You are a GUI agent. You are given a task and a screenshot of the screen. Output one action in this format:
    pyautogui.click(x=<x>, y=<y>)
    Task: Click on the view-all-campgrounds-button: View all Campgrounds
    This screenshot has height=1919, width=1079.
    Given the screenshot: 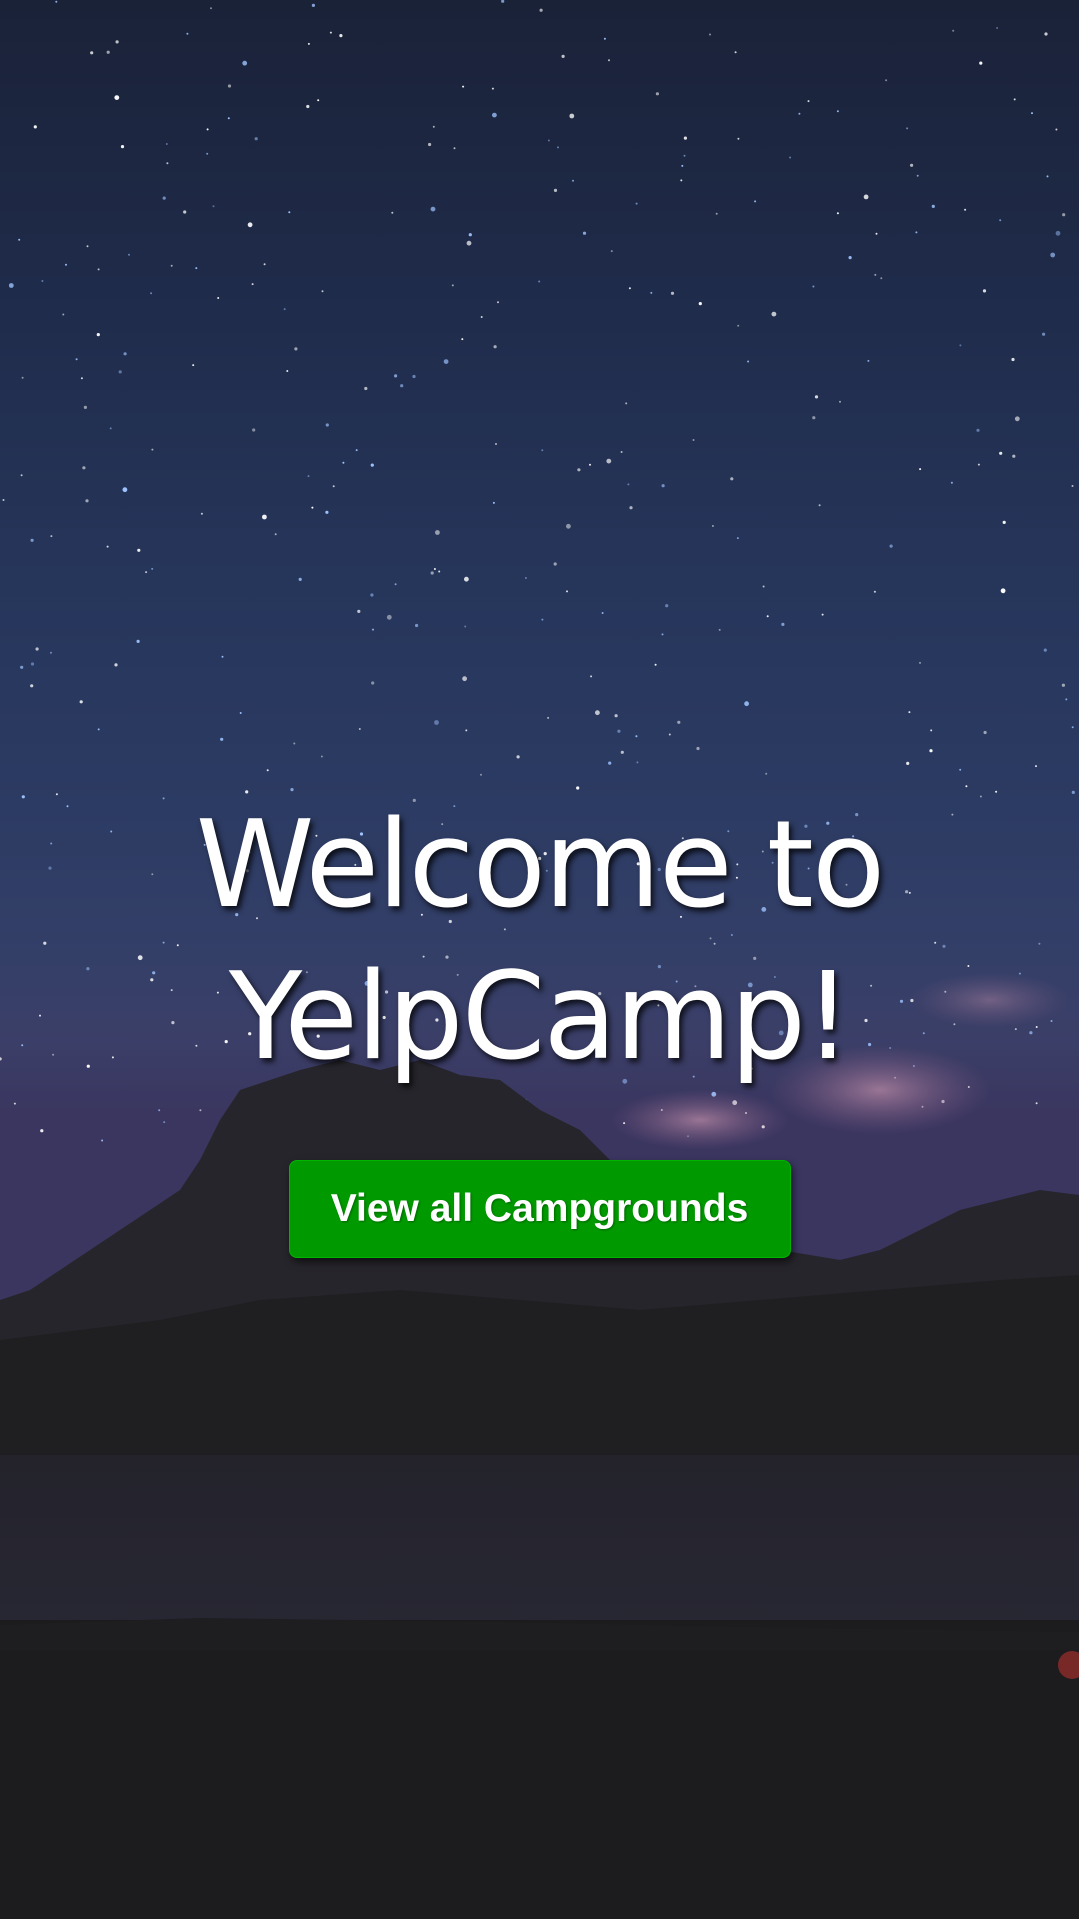 What is the action you would take?
    pyautogui.click(x=539, y=1209)
    